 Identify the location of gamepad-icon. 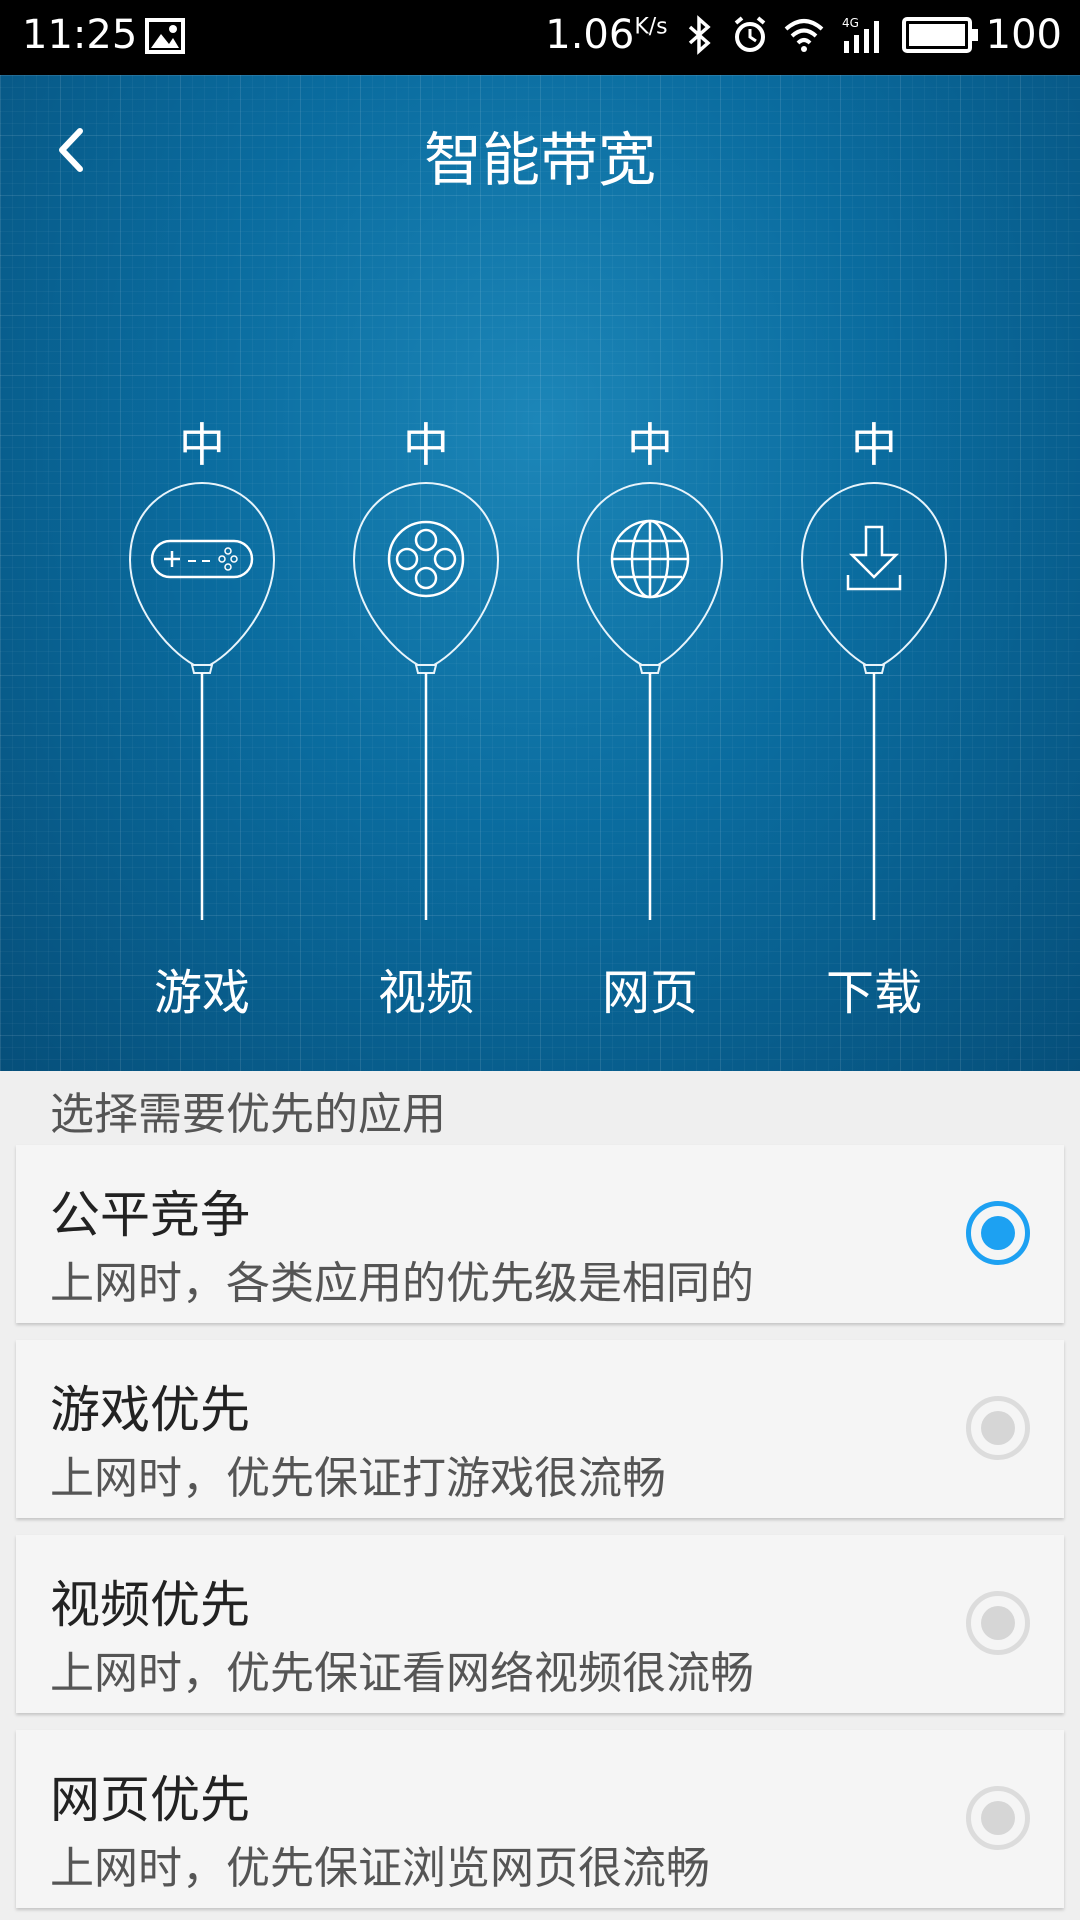
(202, 700).